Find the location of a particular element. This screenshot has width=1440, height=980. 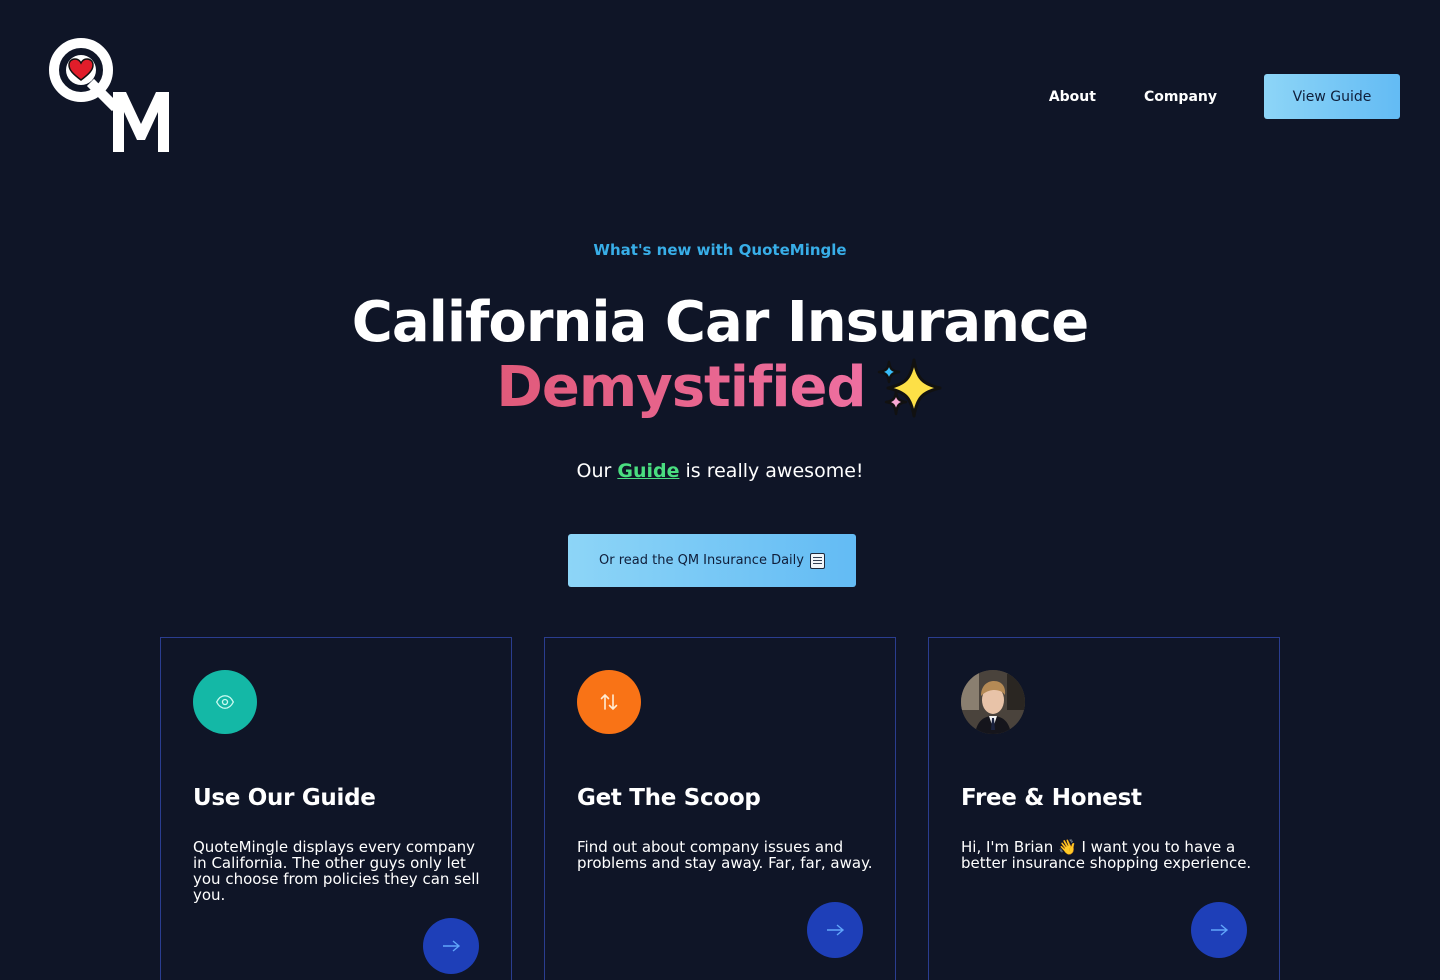

nav-link-about: About is located at coordinates (1072, 97).